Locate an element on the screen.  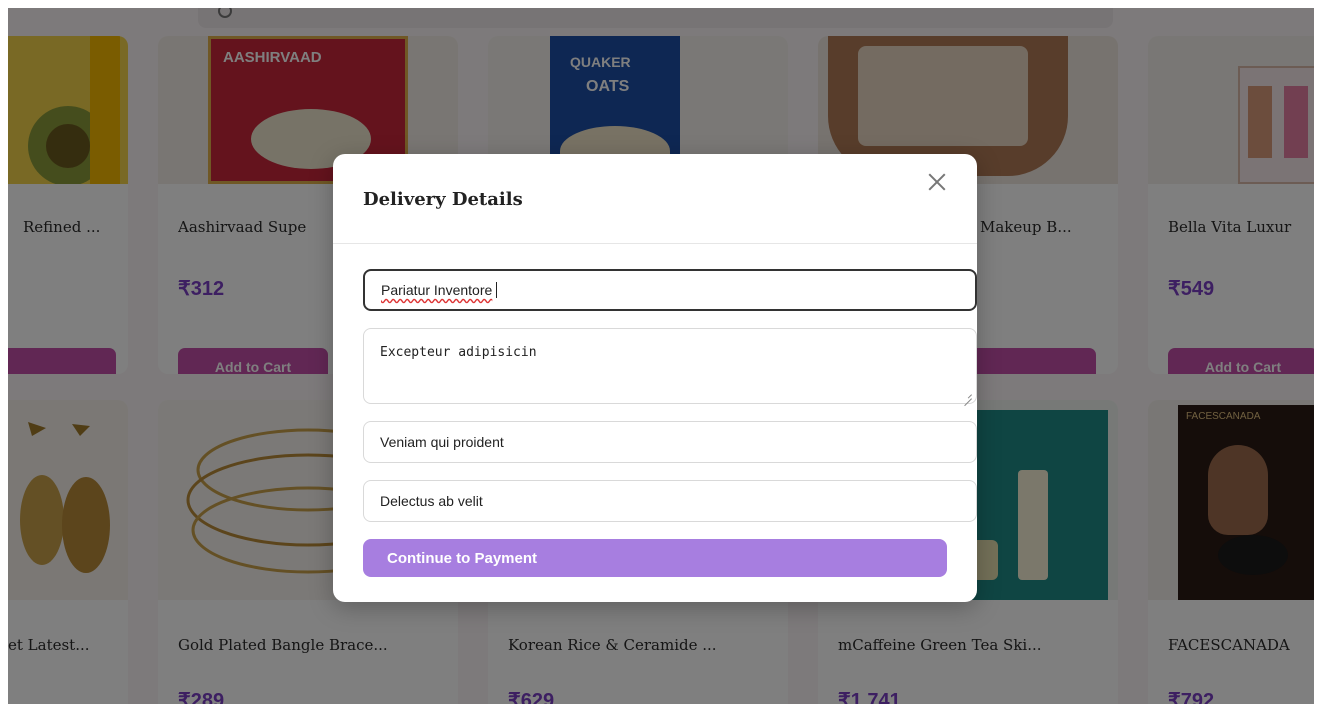
modal-title: Delivery Details is located at coordinates (443, 199).